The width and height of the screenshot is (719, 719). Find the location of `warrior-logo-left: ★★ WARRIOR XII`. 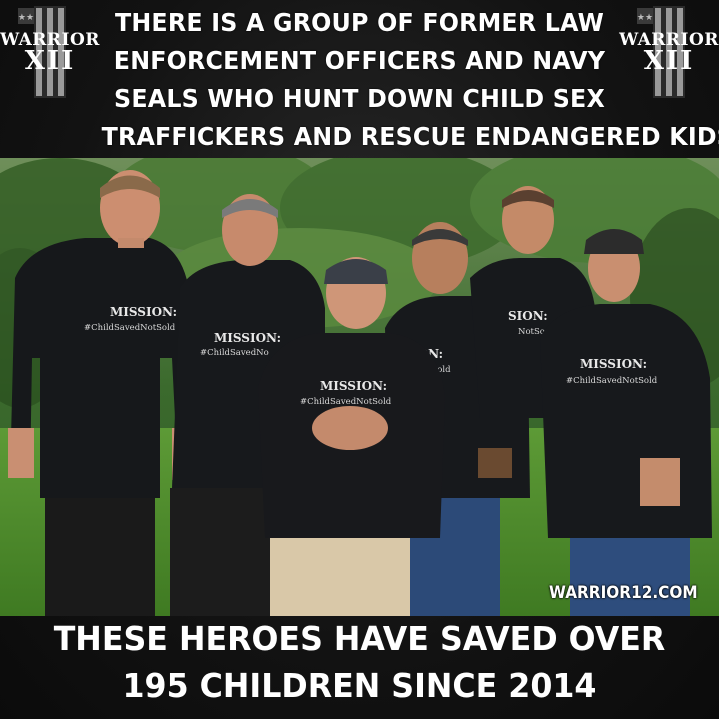

warrior-logo-left: ★★ WARRIOR XII is located at coordinates (50, 52).